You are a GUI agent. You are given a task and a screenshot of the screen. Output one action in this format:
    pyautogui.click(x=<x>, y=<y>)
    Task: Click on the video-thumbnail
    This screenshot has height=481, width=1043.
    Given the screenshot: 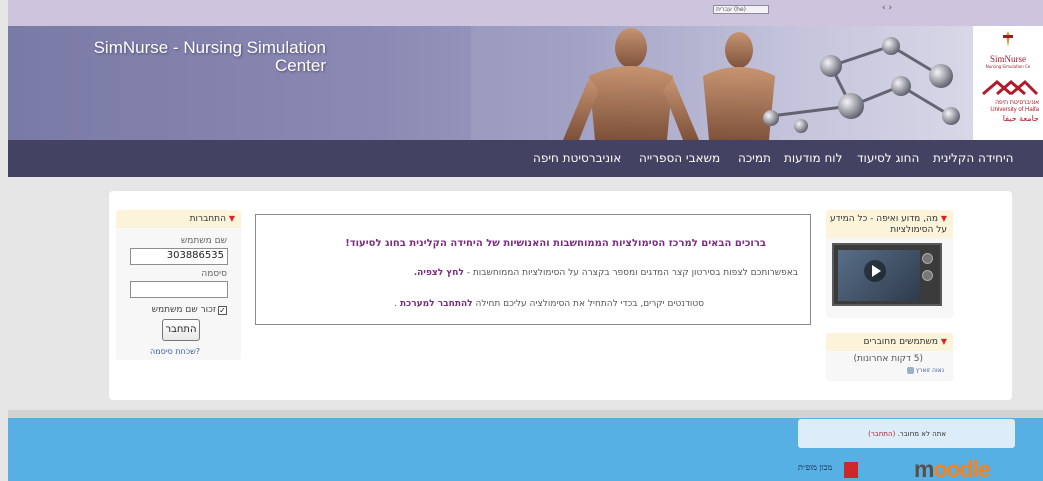 What is the action you would take?
    pyautogui.click(x=887, y=274)
    